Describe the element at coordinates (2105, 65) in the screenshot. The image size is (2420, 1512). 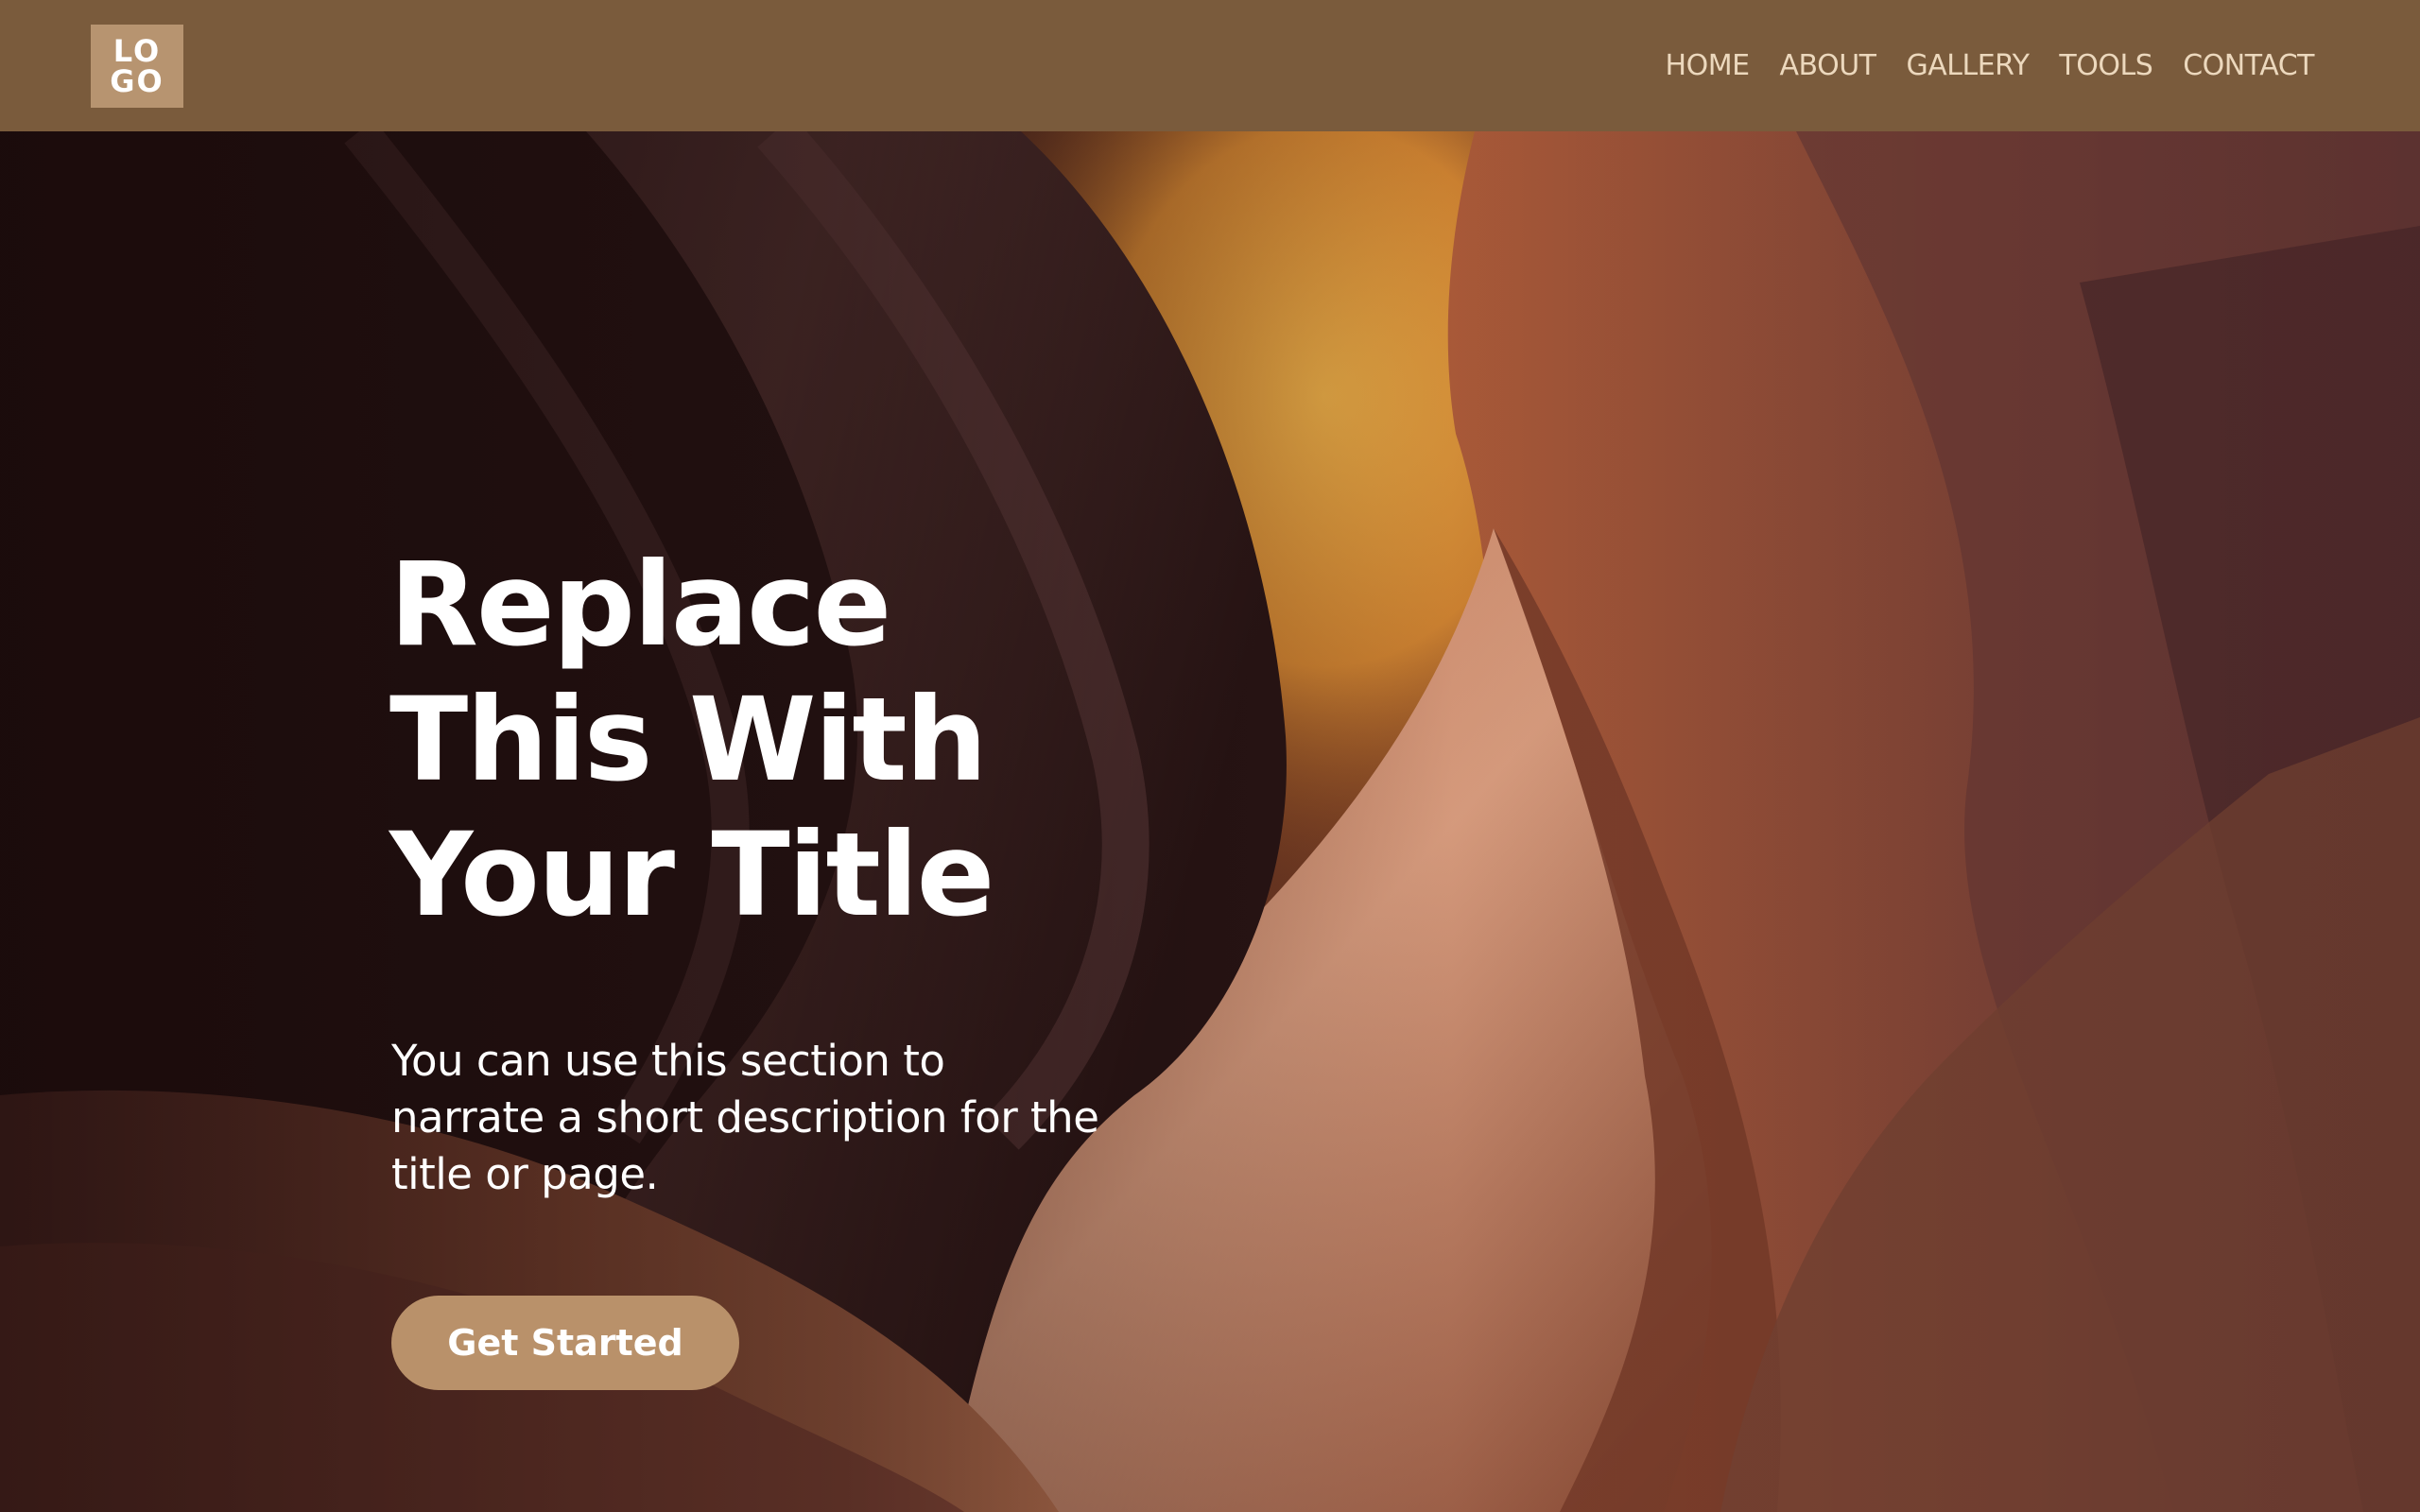
I see `nav-link-tools: TOOLS` at that location.